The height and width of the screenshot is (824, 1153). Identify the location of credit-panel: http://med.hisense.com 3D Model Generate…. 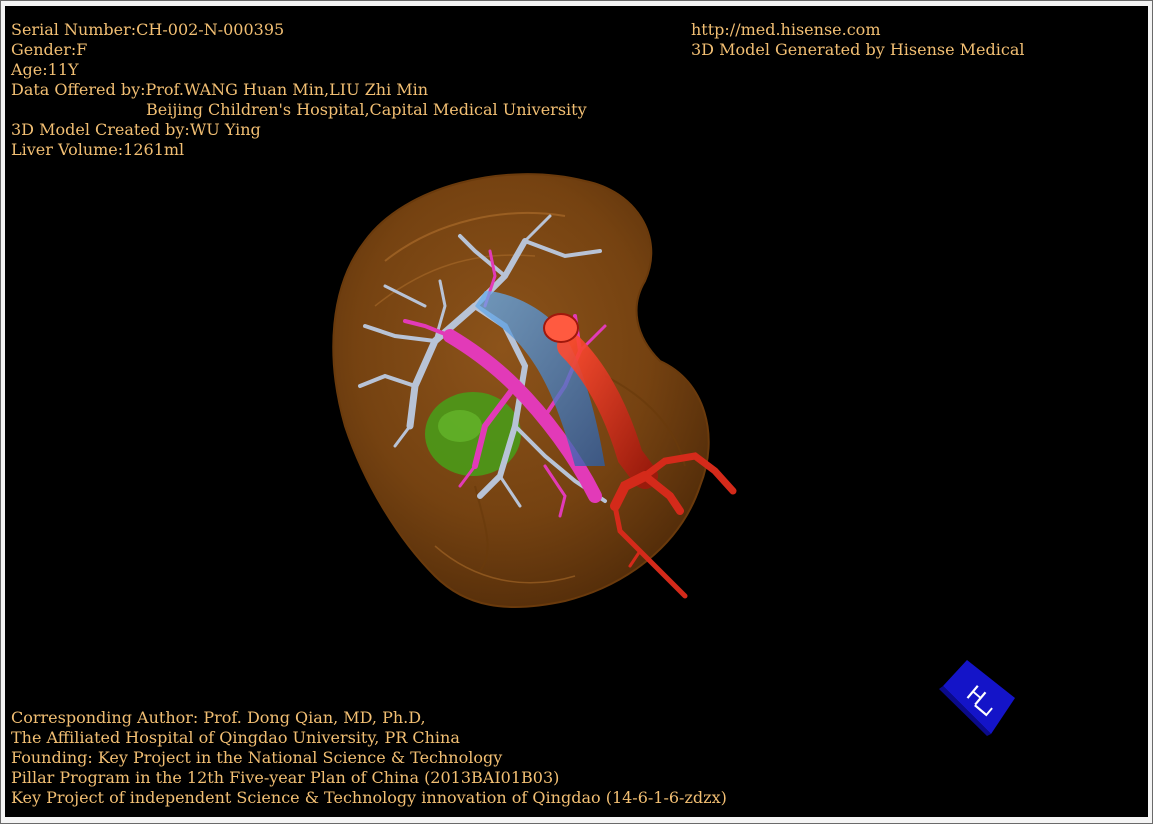
(857, 40).